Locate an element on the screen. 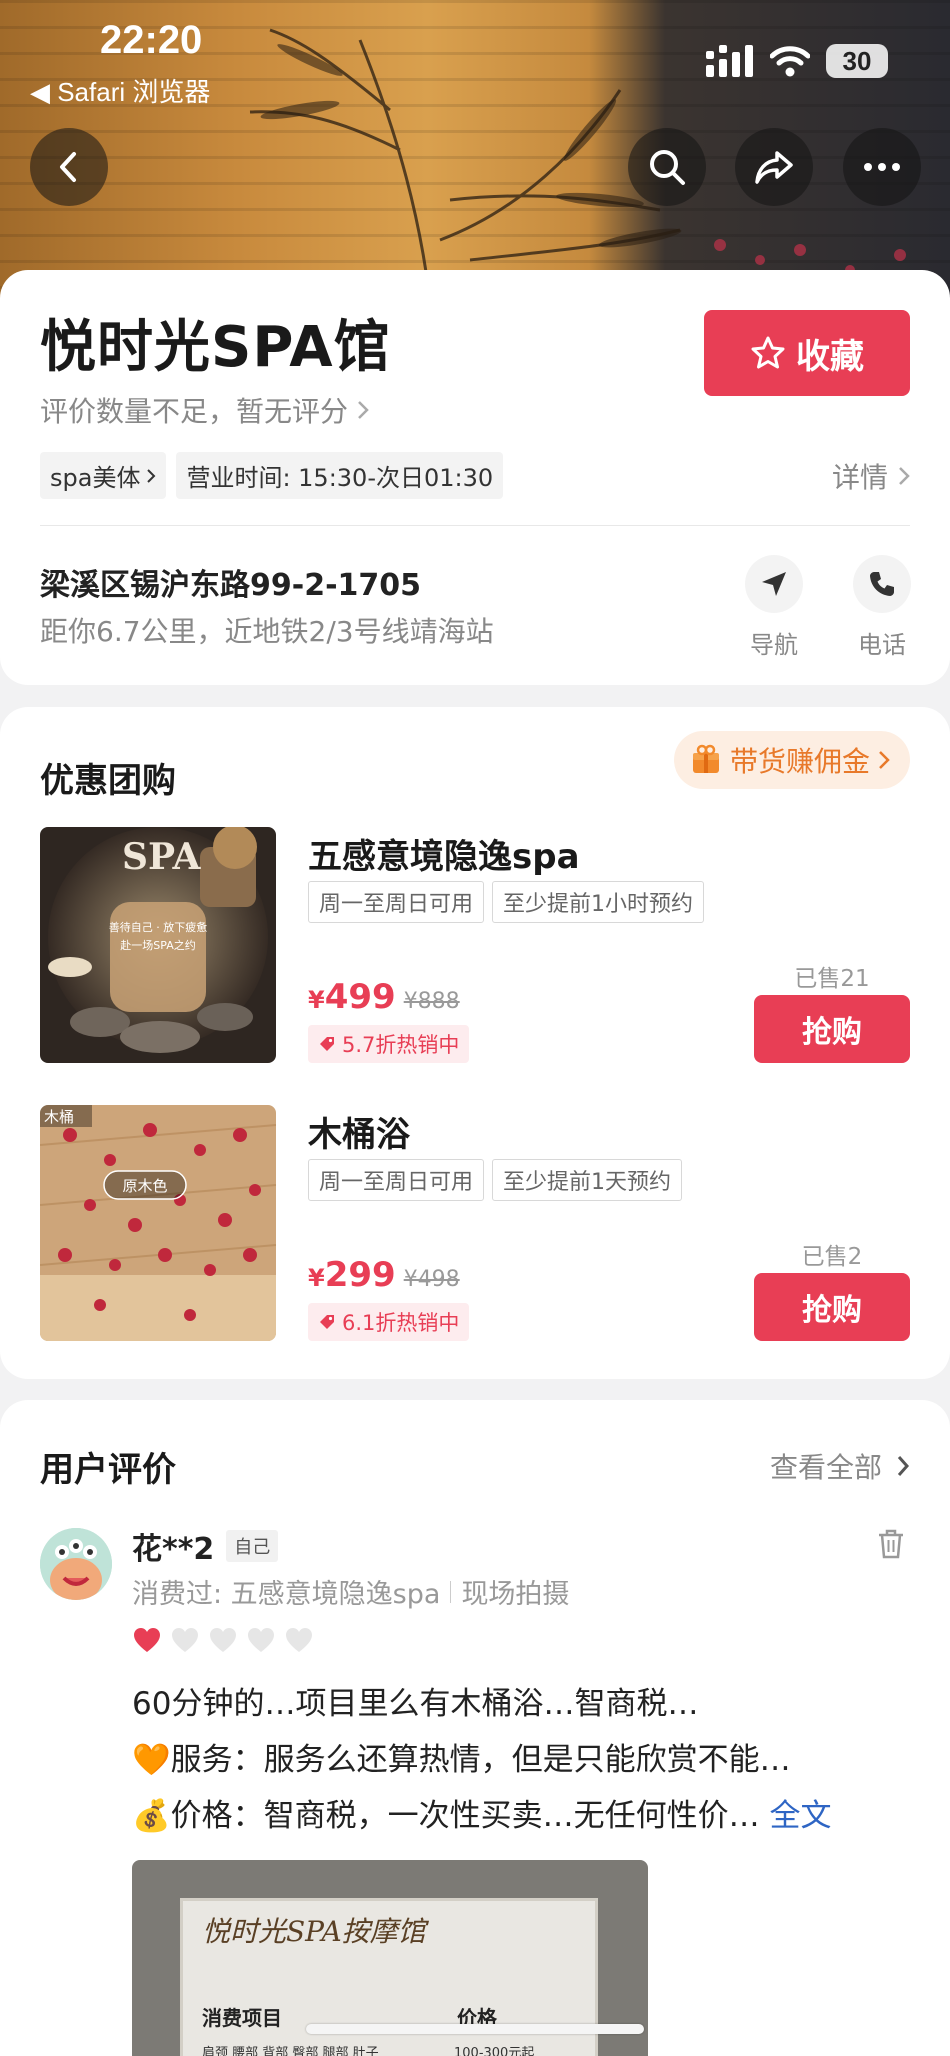 This screenshot has width=950, height=2056. photo-board-col: 消费项目 is located at coordinates (242, 2018).